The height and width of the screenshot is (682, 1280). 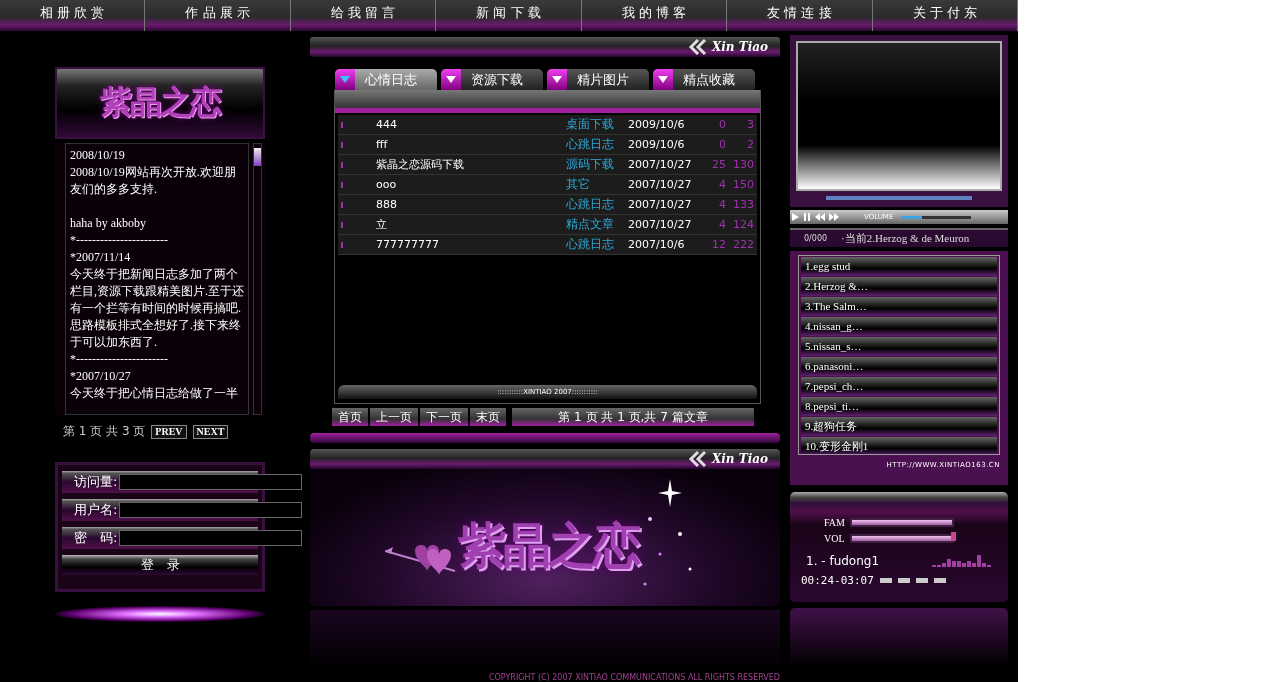 What do you see at coordinates (169, 431) in the screenshot?
I see `prev-button: PREV` at bounding box center [169, 431].